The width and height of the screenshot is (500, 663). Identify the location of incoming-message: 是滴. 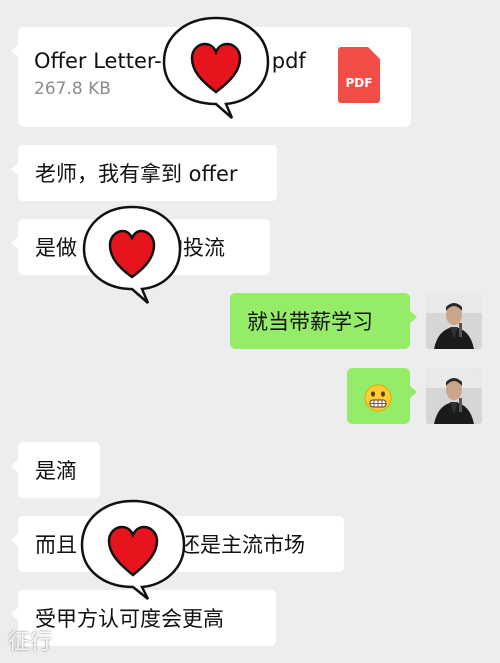
(55, 470).